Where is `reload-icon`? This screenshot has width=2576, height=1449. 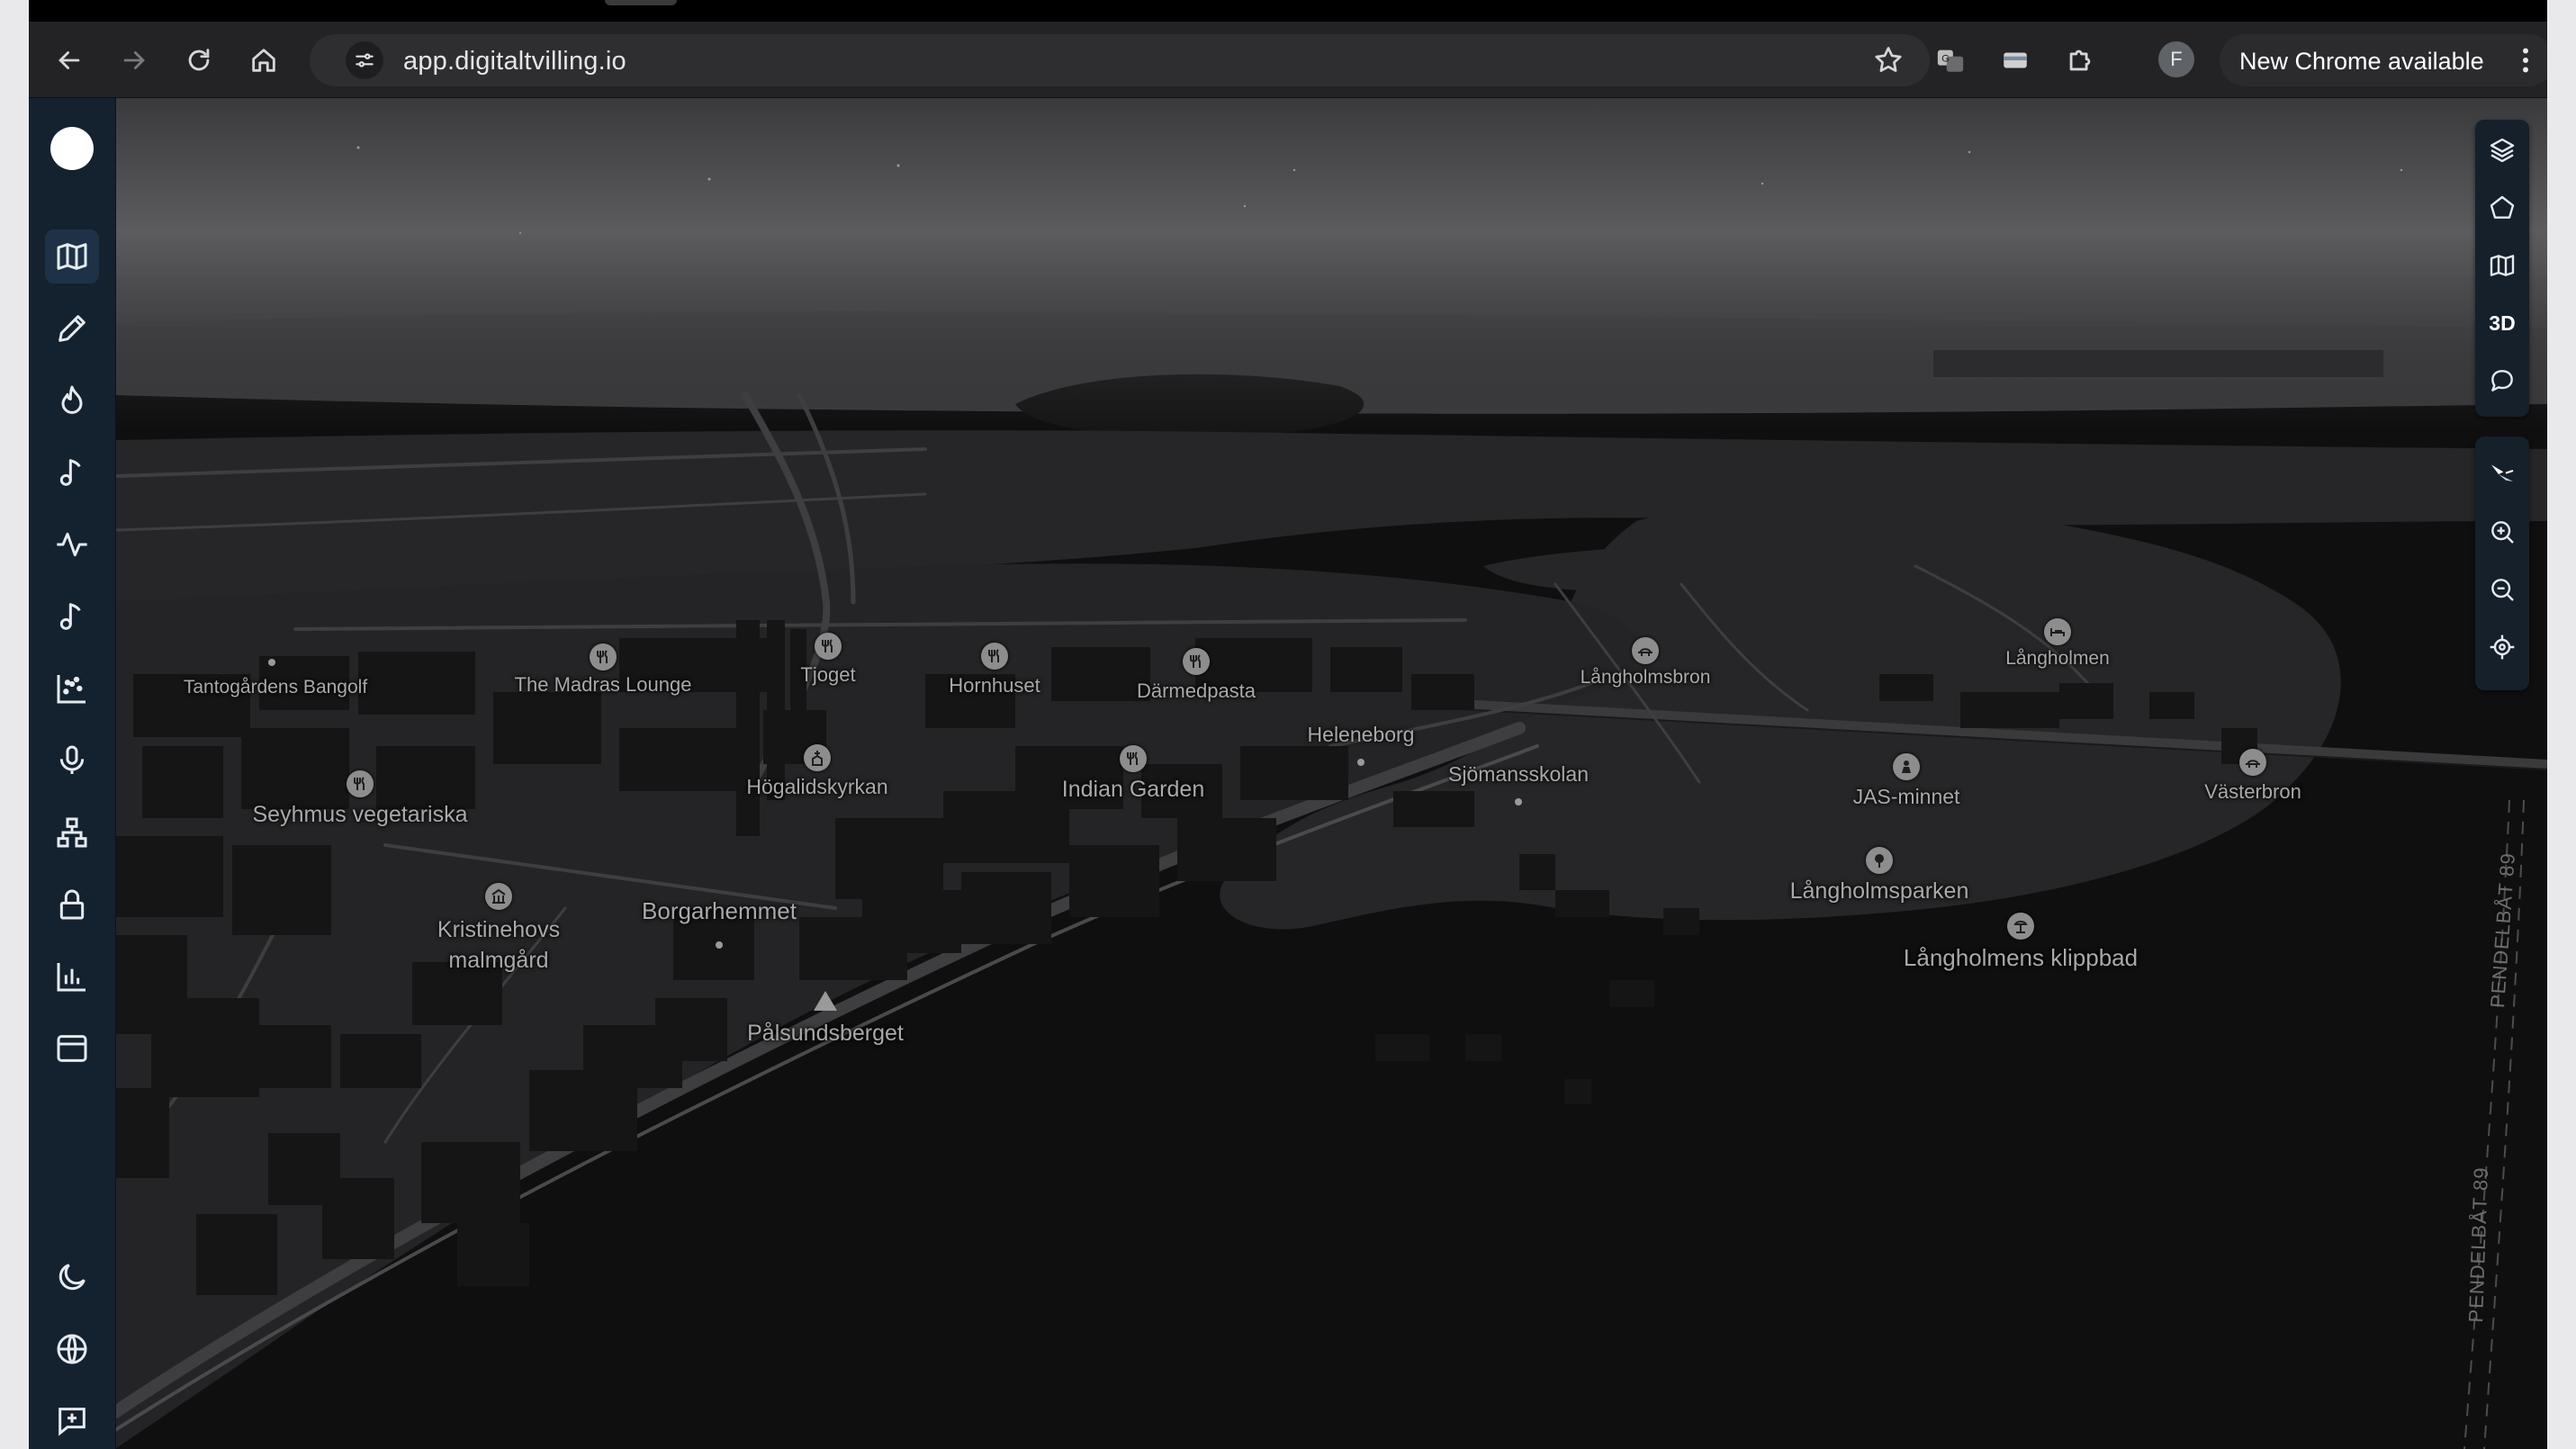 reload-icon is located at coordinates (199, 60).